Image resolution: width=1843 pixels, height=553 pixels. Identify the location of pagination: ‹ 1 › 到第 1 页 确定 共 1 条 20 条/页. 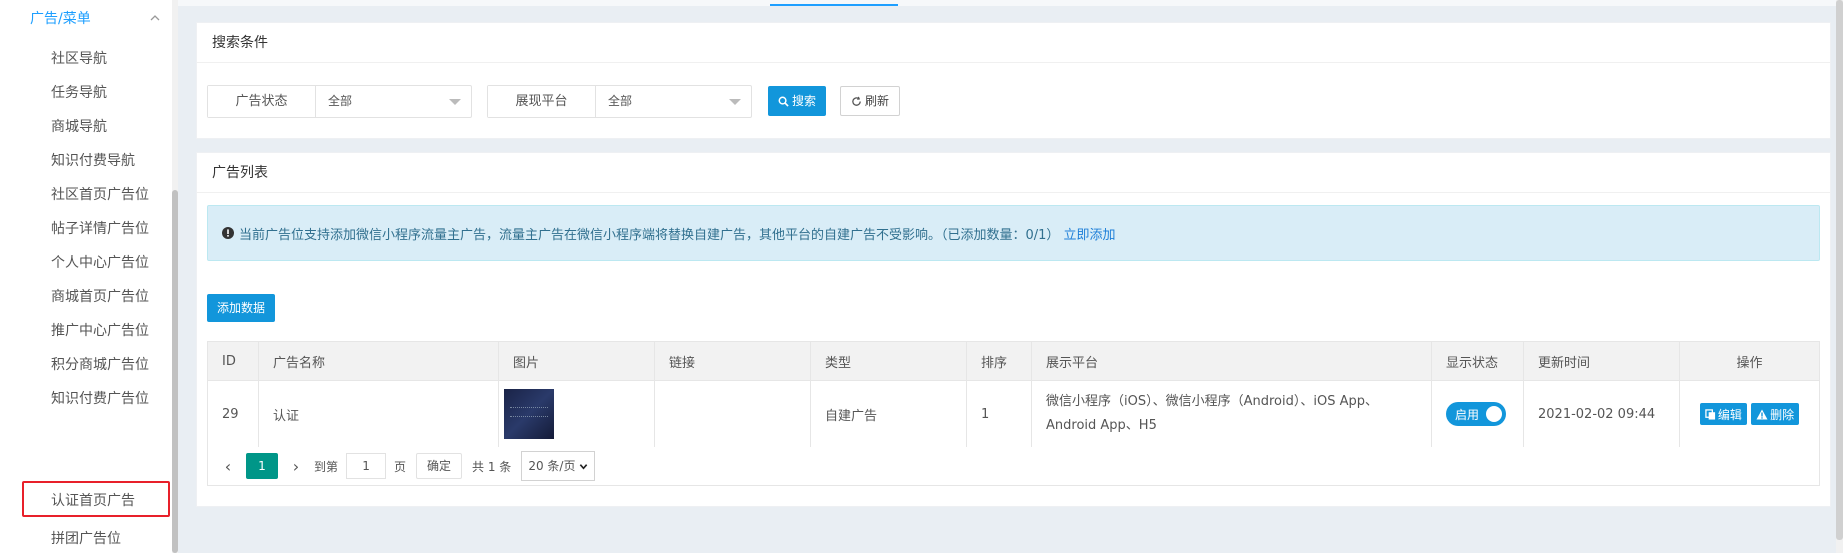
(1013, 466).